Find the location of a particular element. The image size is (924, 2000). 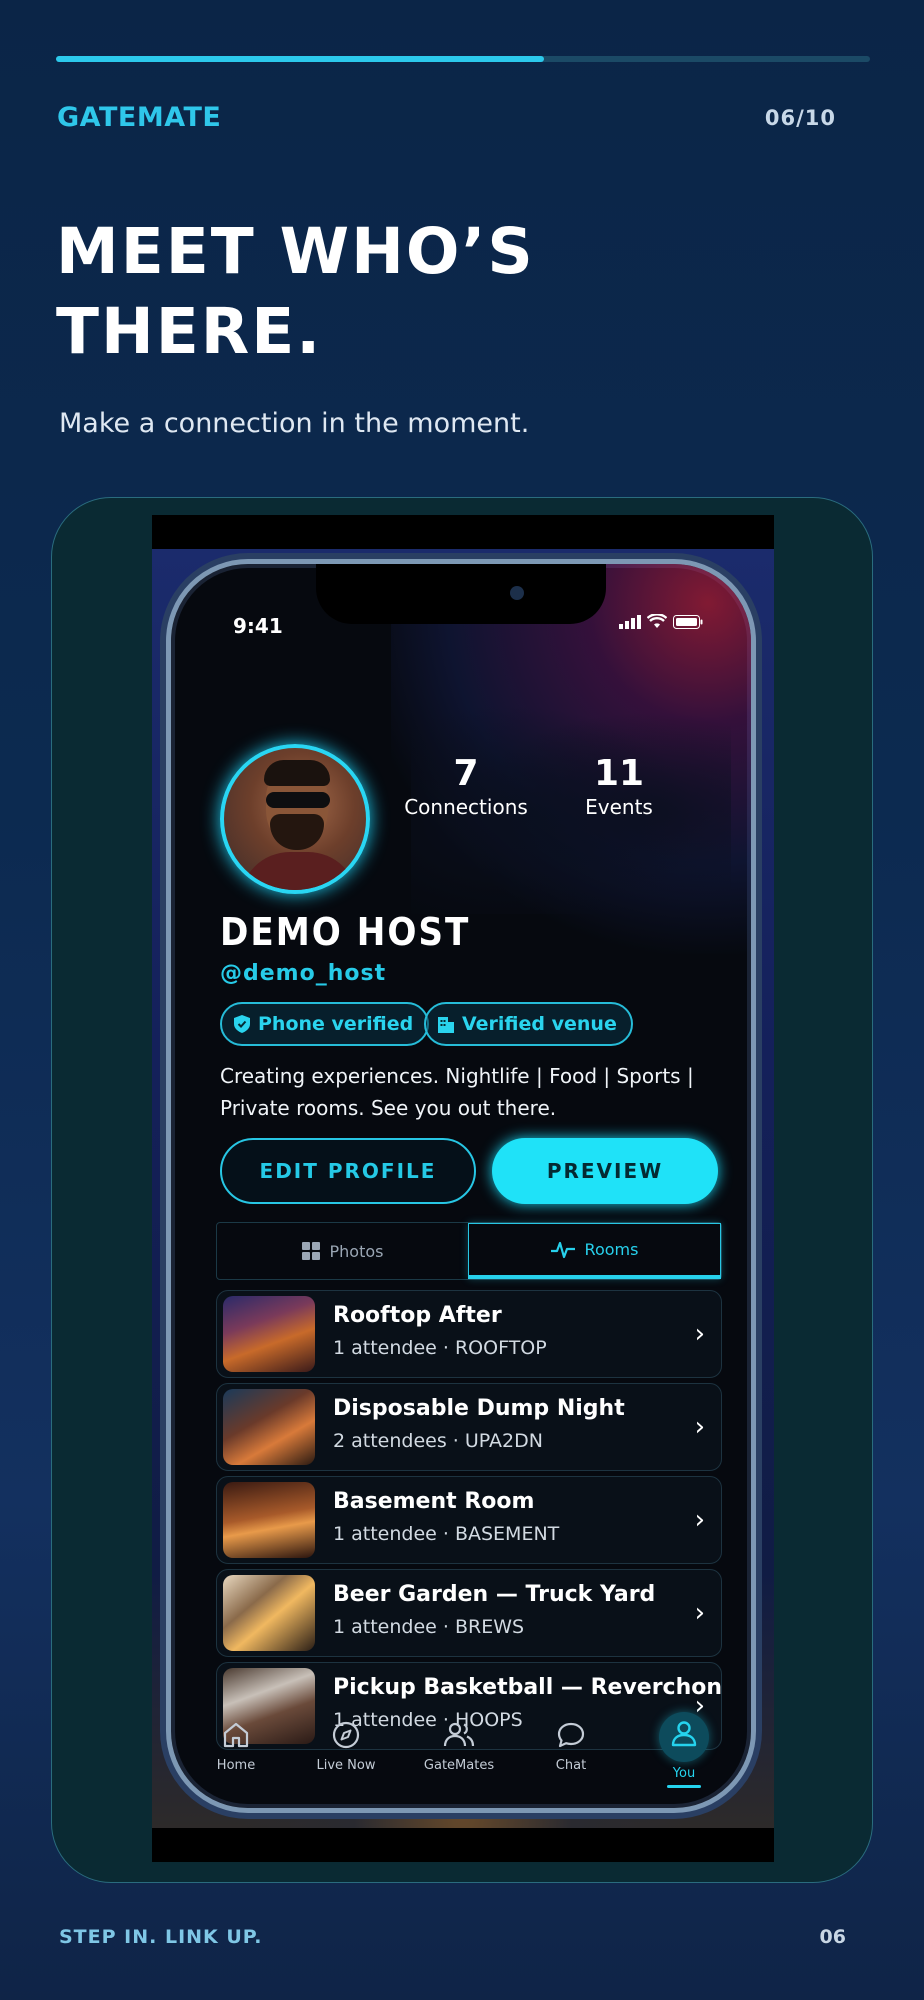

tab-photos: Photos is located at coordinates (342, 1251).